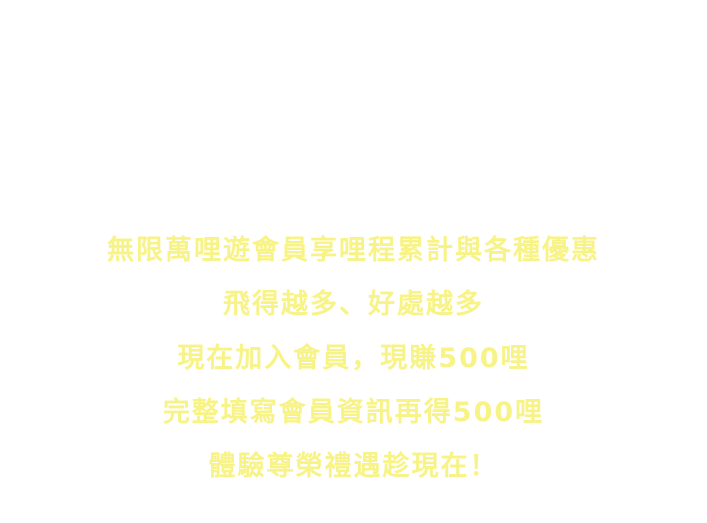 This screenshot has height=523, width=707. Describe the element at coordinates (353, 250) in the screenshot. I see `promo-line-membership-benefits: 無限萬哩遊會員享哩程累計與各種優惠` at that location.